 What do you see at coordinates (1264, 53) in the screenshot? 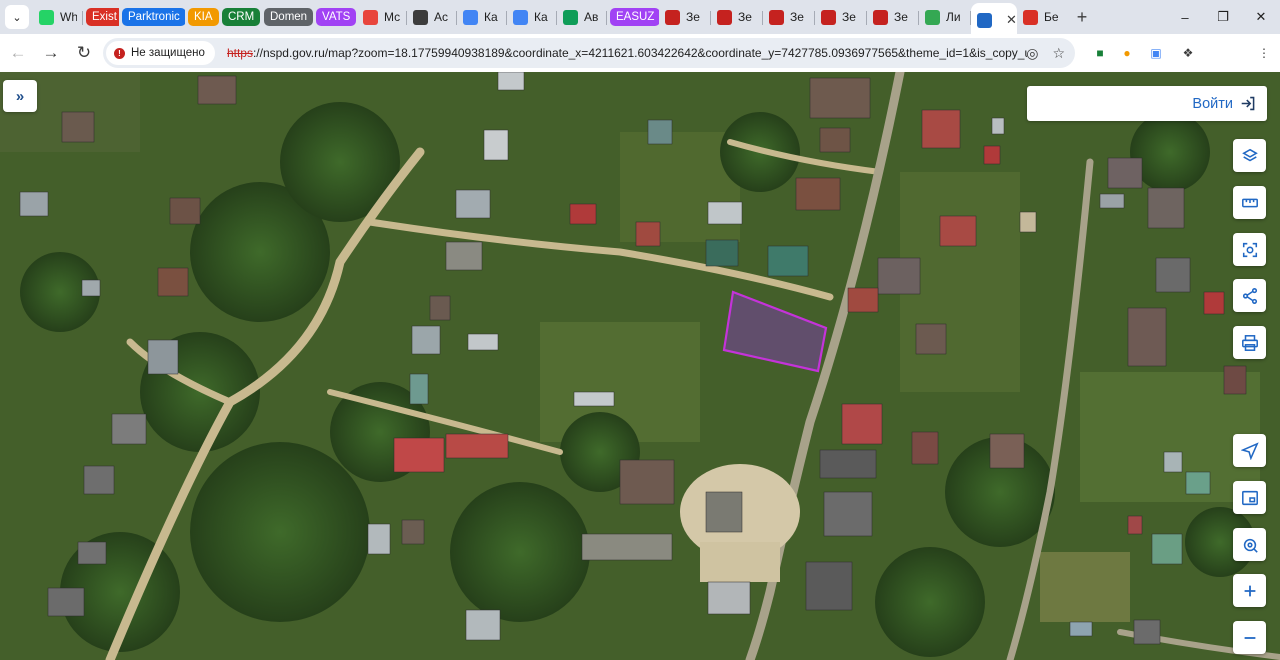
I see `menu-dots-icon: ⋮` at bounding box center [1264, 53].